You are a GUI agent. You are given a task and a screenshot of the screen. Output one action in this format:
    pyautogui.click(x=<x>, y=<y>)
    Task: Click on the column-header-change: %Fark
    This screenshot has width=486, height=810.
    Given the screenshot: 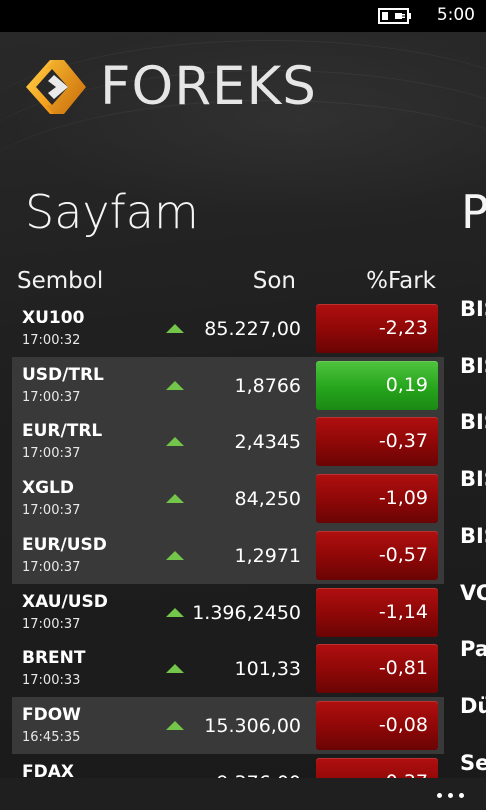 What is the action you would take?
    pyautogui.click(x=401, y=281)
    